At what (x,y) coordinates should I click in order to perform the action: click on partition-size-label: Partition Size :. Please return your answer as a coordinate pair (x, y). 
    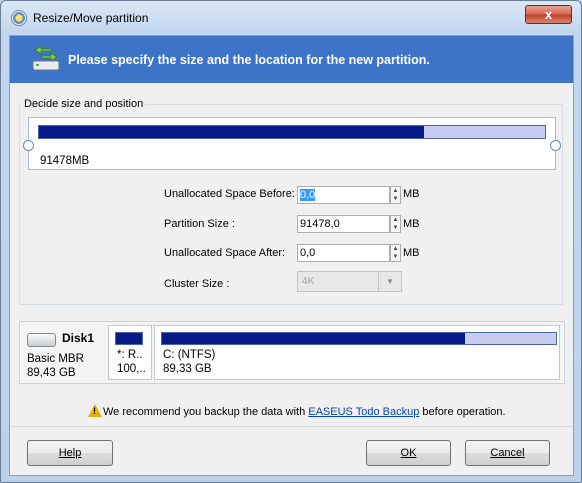
    Looking at the image, I should click on (199, 224).